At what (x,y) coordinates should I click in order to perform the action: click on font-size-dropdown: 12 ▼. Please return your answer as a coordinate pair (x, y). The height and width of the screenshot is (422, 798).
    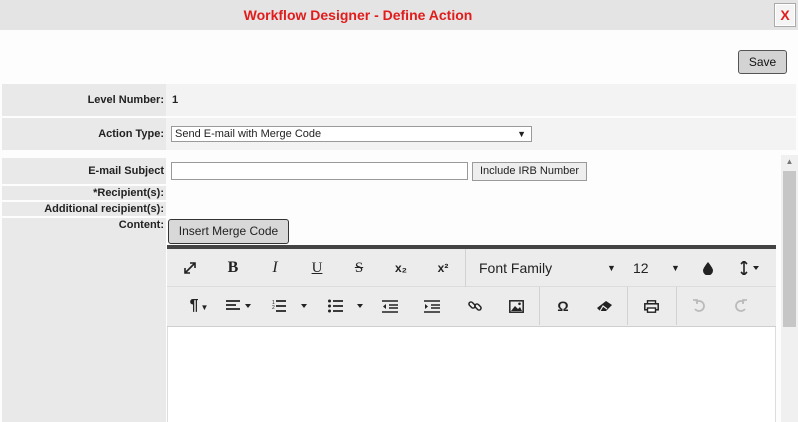
    Looking at the image, I should click on (657, 268).